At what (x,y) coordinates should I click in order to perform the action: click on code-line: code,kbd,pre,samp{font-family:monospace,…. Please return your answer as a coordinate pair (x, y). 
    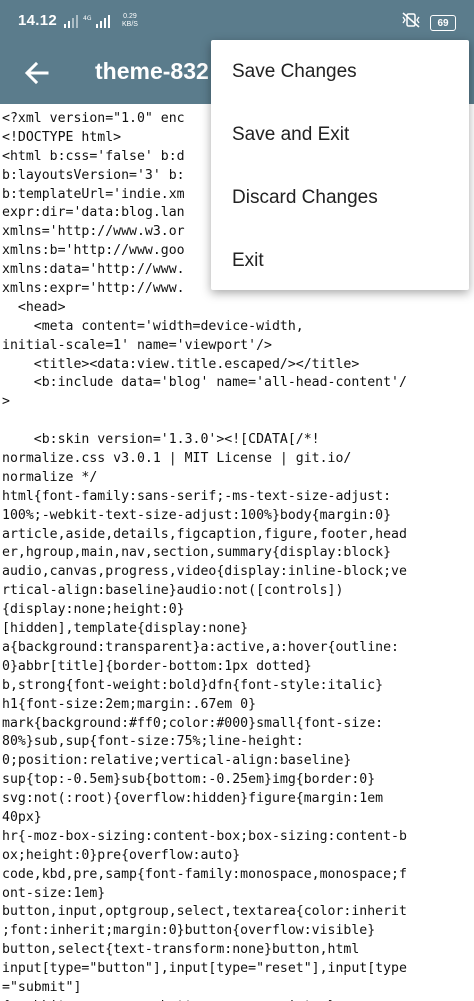
    Looking at the image, I should click on (204, 874).